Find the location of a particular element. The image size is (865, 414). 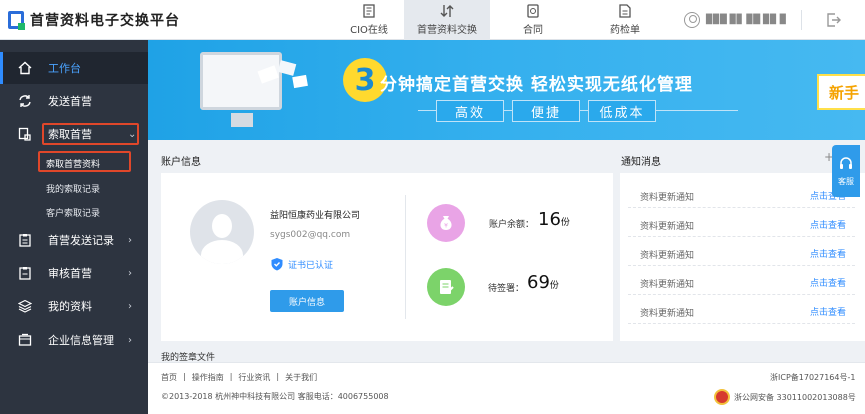

sidebar-item-send-records: 首营发送记录 › is located at coordinates (74, 240).